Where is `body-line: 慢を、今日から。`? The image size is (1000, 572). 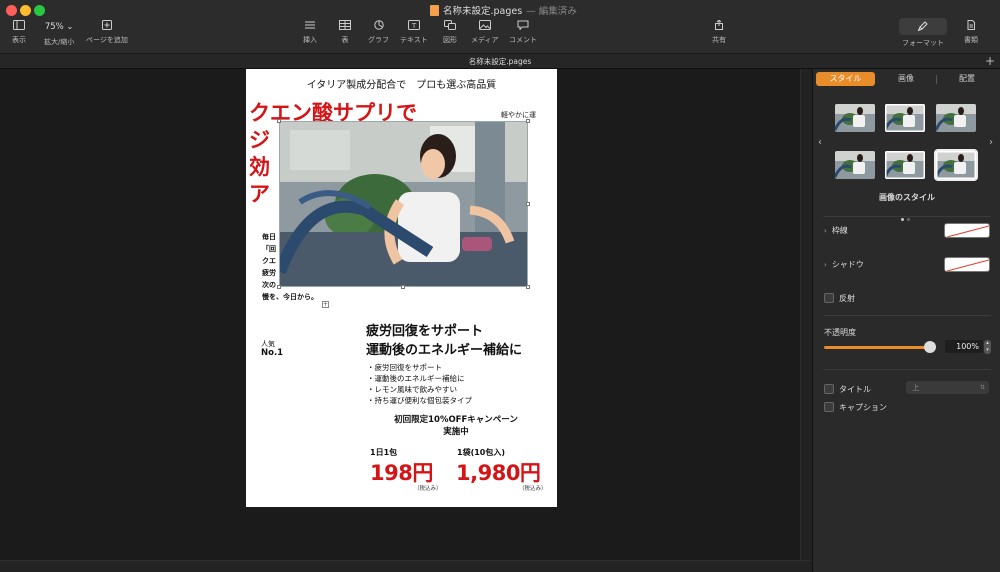
body-line: 慢を、今日から。 is located at coordinates (290, 297).